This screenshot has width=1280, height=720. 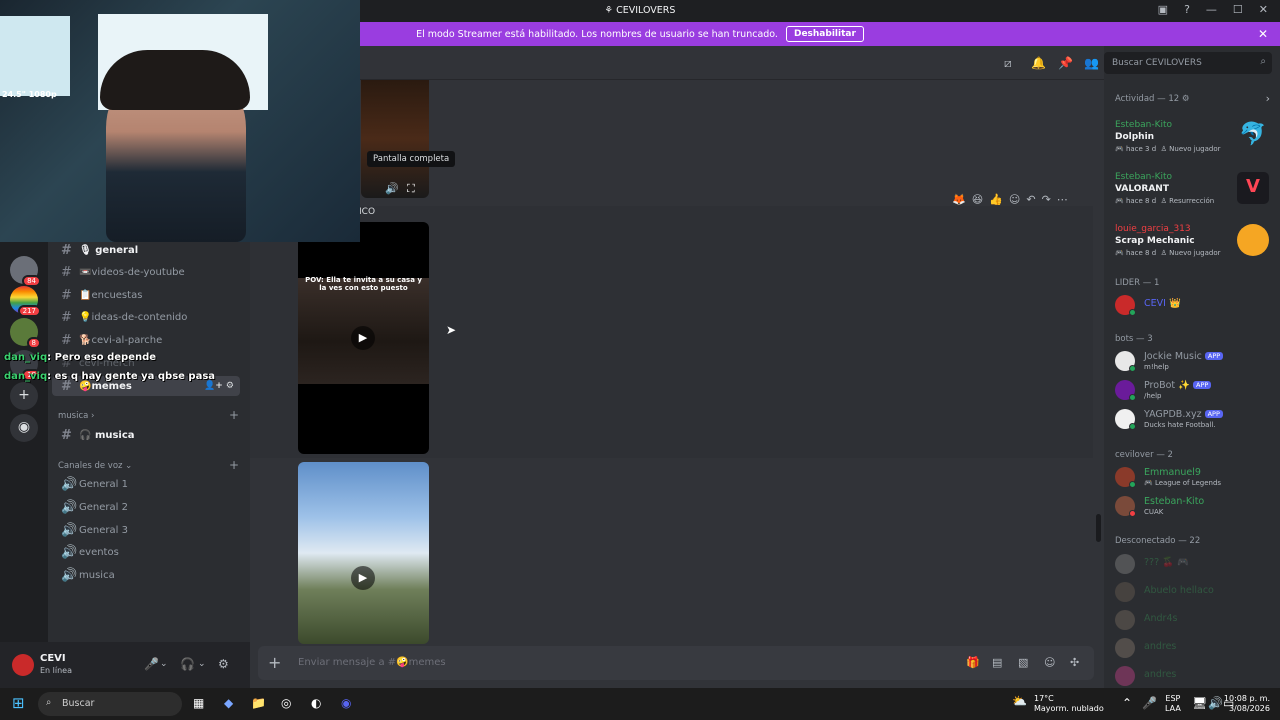 What do you see at coordinates (1192, 361) in the screenshot?
I see `member-item: Jockie Music APP m!help` at bounding box center [1192, 361].